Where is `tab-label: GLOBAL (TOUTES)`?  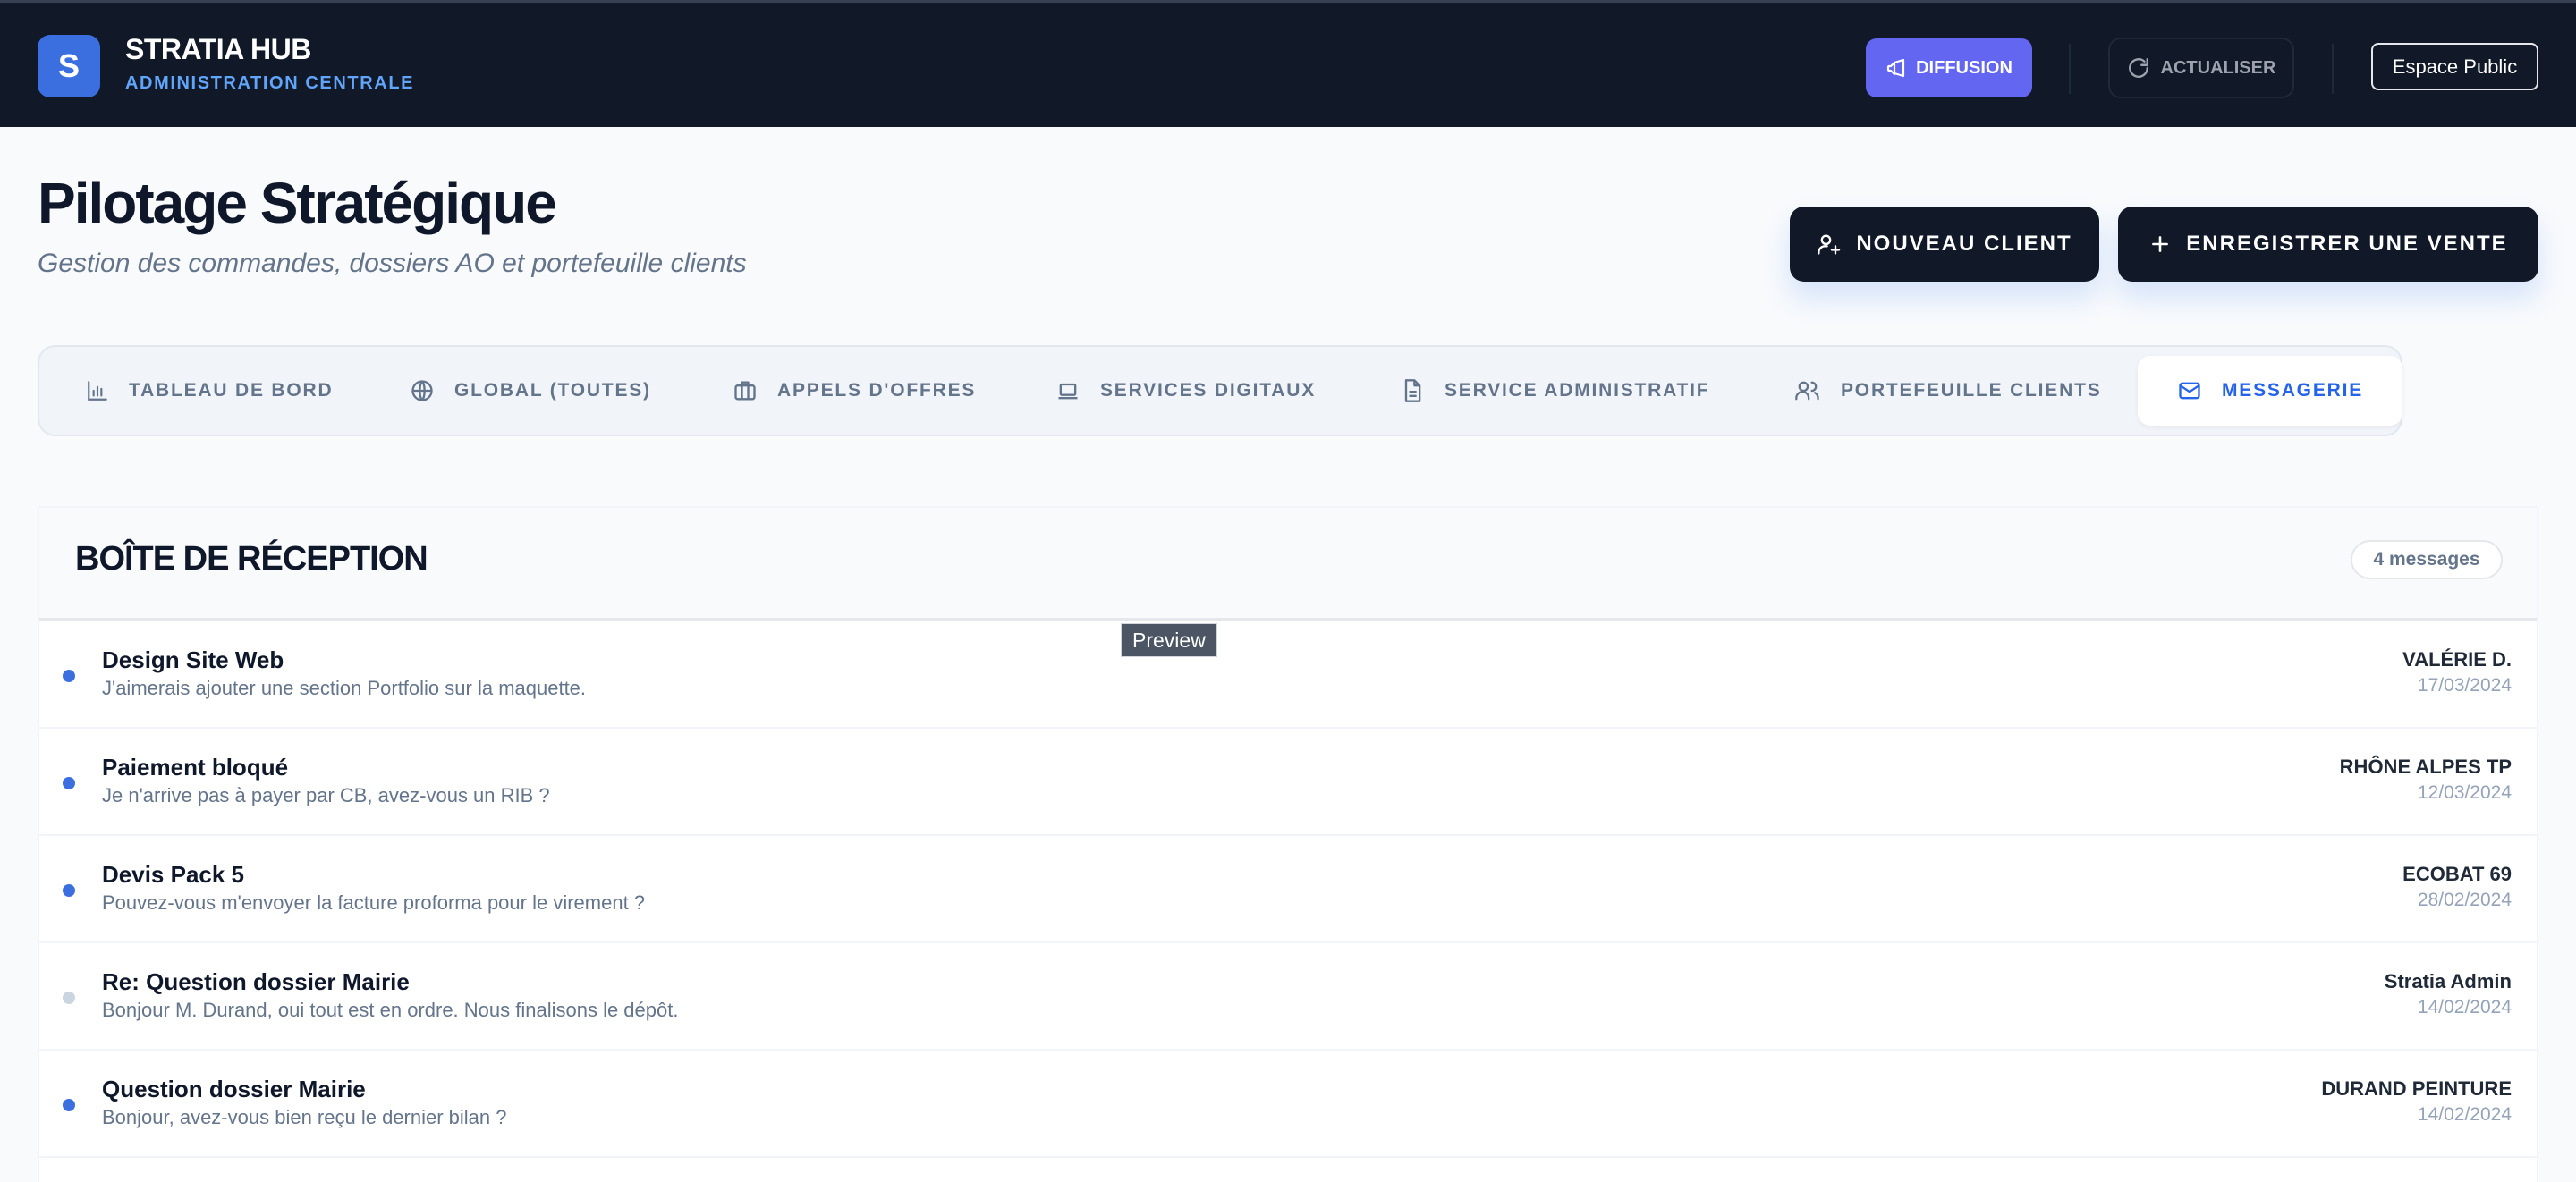
tab-label: GLOBAL (TOUTES) is located at coordinates (552, 390).